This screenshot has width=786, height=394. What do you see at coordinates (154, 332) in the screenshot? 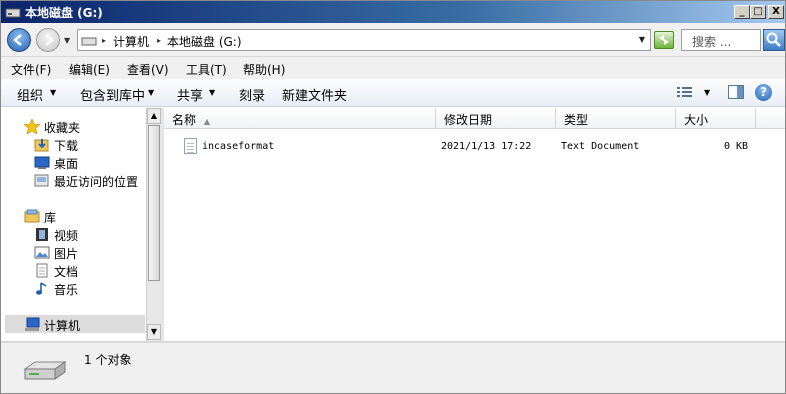
I see `scroll-down-arrow: ▼` at bounding box center [154, 332].